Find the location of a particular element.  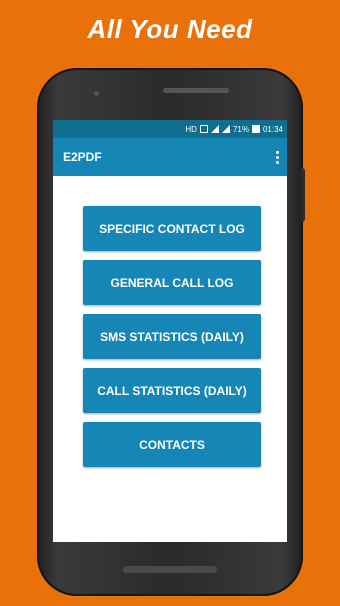

sim-icon is located at coordinates (203, 129).